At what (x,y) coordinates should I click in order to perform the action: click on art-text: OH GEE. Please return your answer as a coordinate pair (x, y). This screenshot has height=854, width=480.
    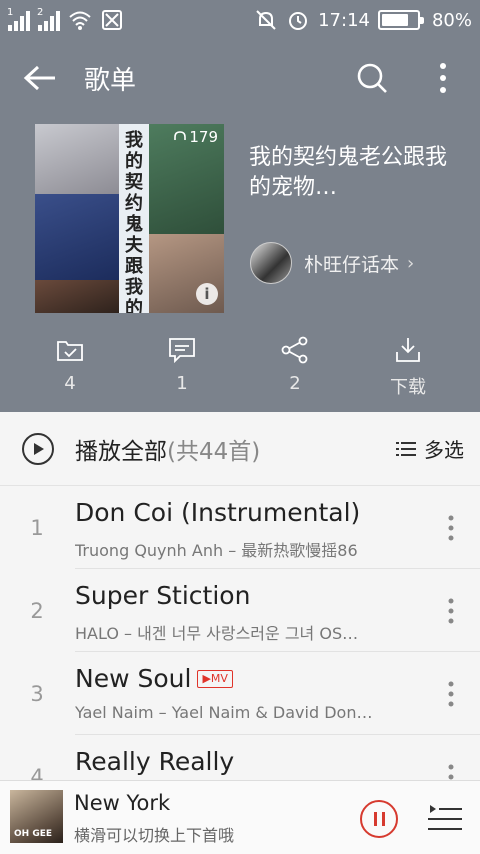
    Looking at the image, I should click on (33, 834).